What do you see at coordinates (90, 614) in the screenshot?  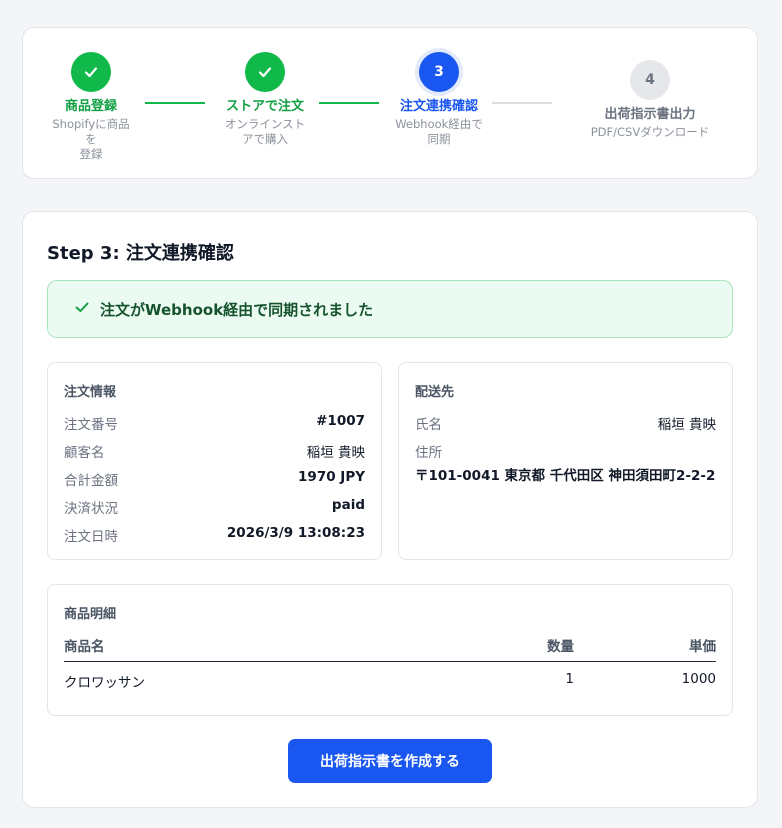 I see `line-items-title: 商品明細` at bounding box center [90, 614].